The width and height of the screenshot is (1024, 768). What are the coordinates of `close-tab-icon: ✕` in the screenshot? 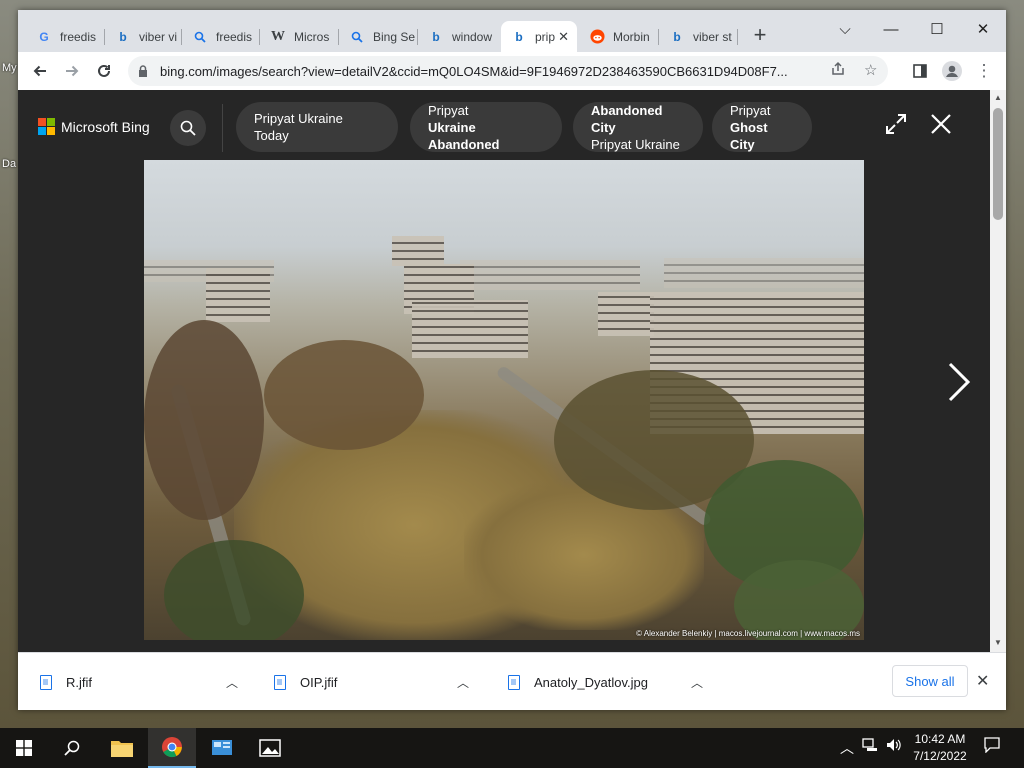 It's located at (563, 37).